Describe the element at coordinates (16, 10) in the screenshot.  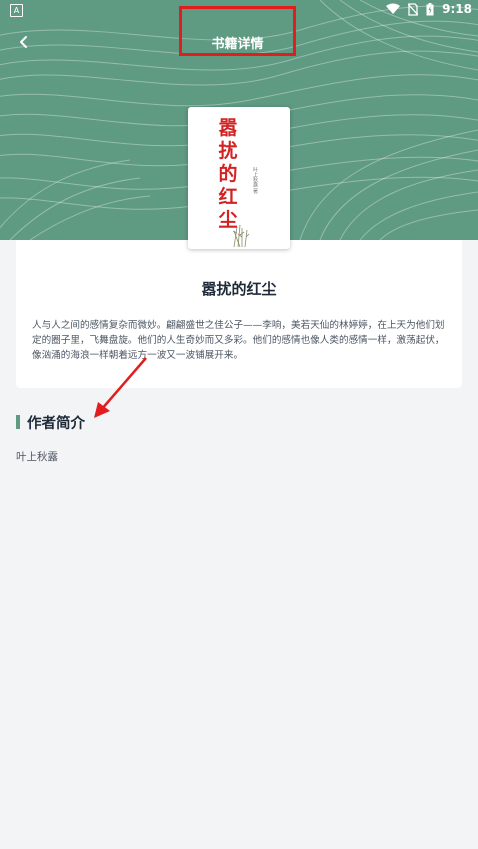
I see `app-notification-icon: A` at that location.